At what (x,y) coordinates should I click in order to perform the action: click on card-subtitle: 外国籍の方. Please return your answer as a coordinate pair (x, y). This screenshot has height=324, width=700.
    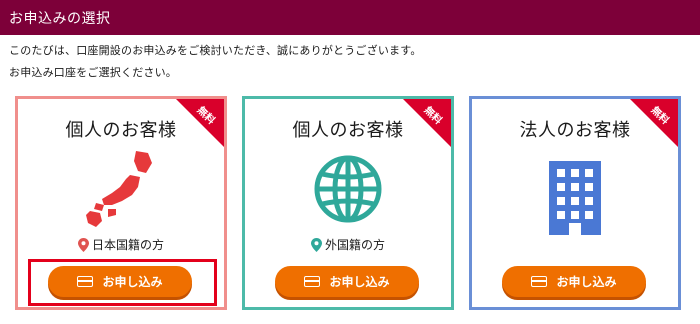
    Looking at the image, I should click on (348, 244).